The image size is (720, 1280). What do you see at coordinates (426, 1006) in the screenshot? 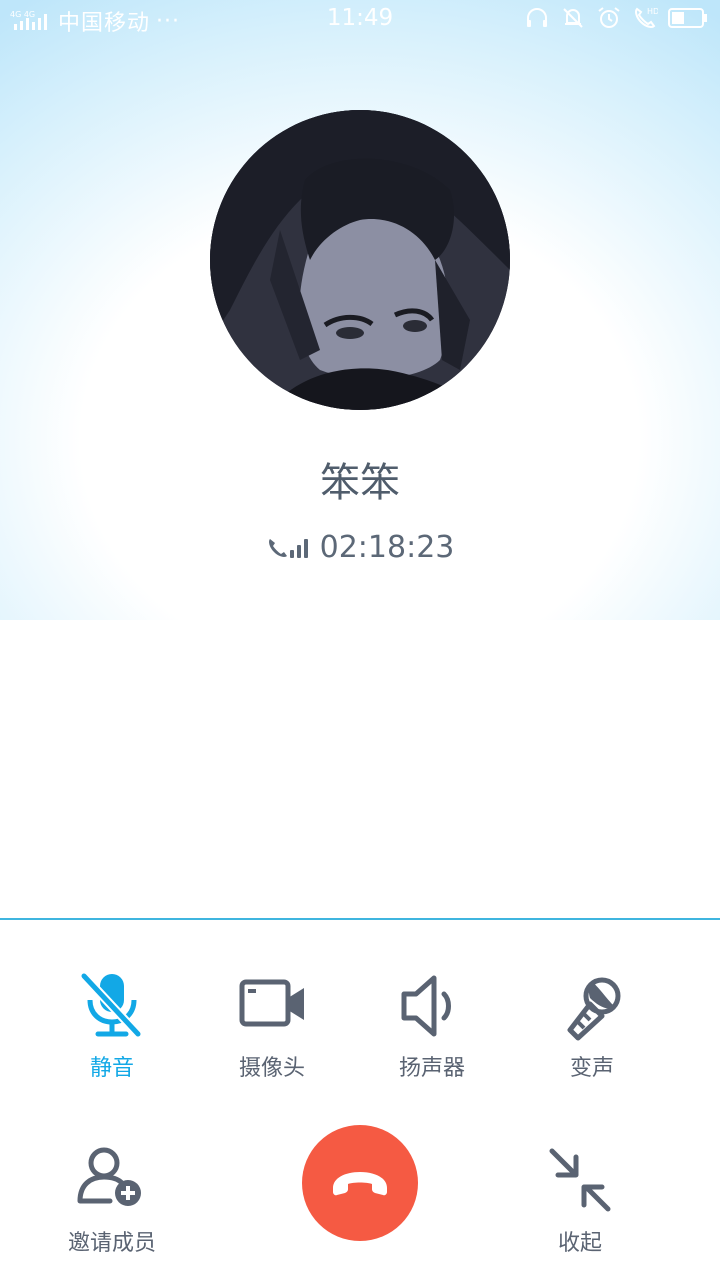
I see `speaker-icon` at bounding box center [426, 1006].